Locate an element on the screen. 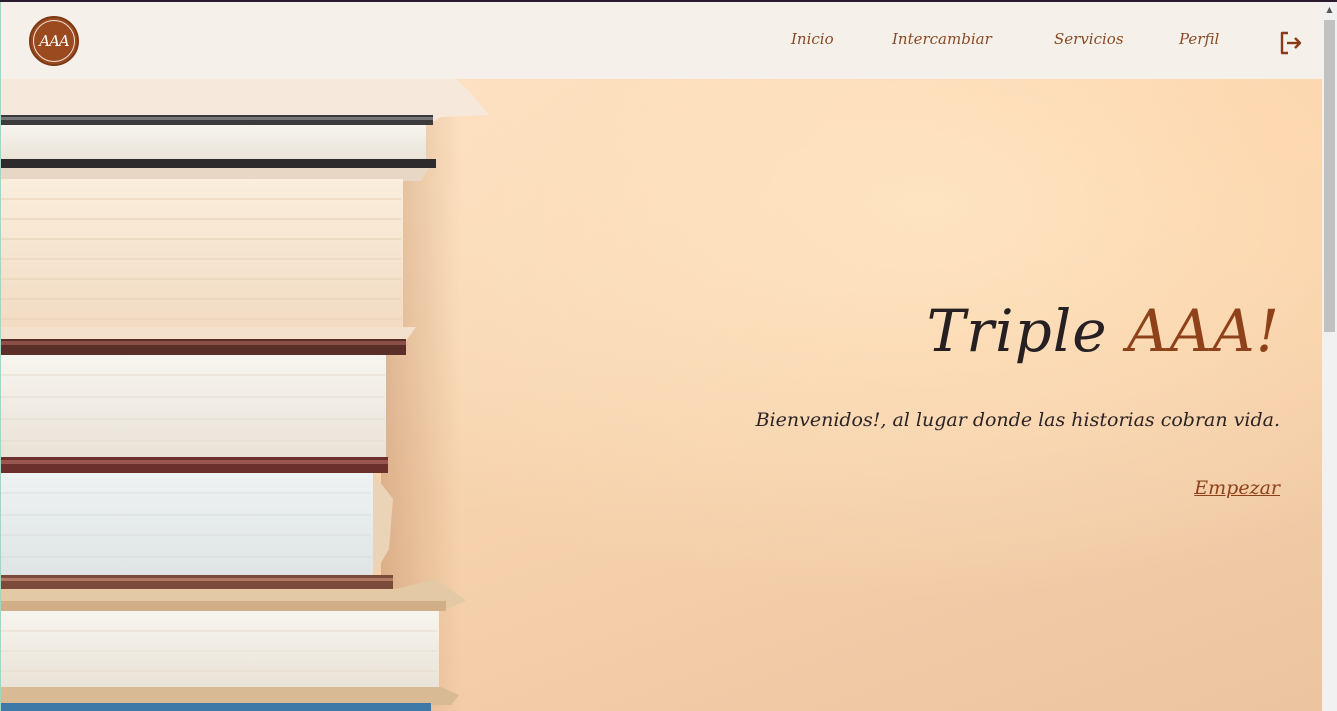 Image resolution: width=1337 pixels, height=711 pixels. brand-logo-text: AAA is located at coordinates (54, 41).